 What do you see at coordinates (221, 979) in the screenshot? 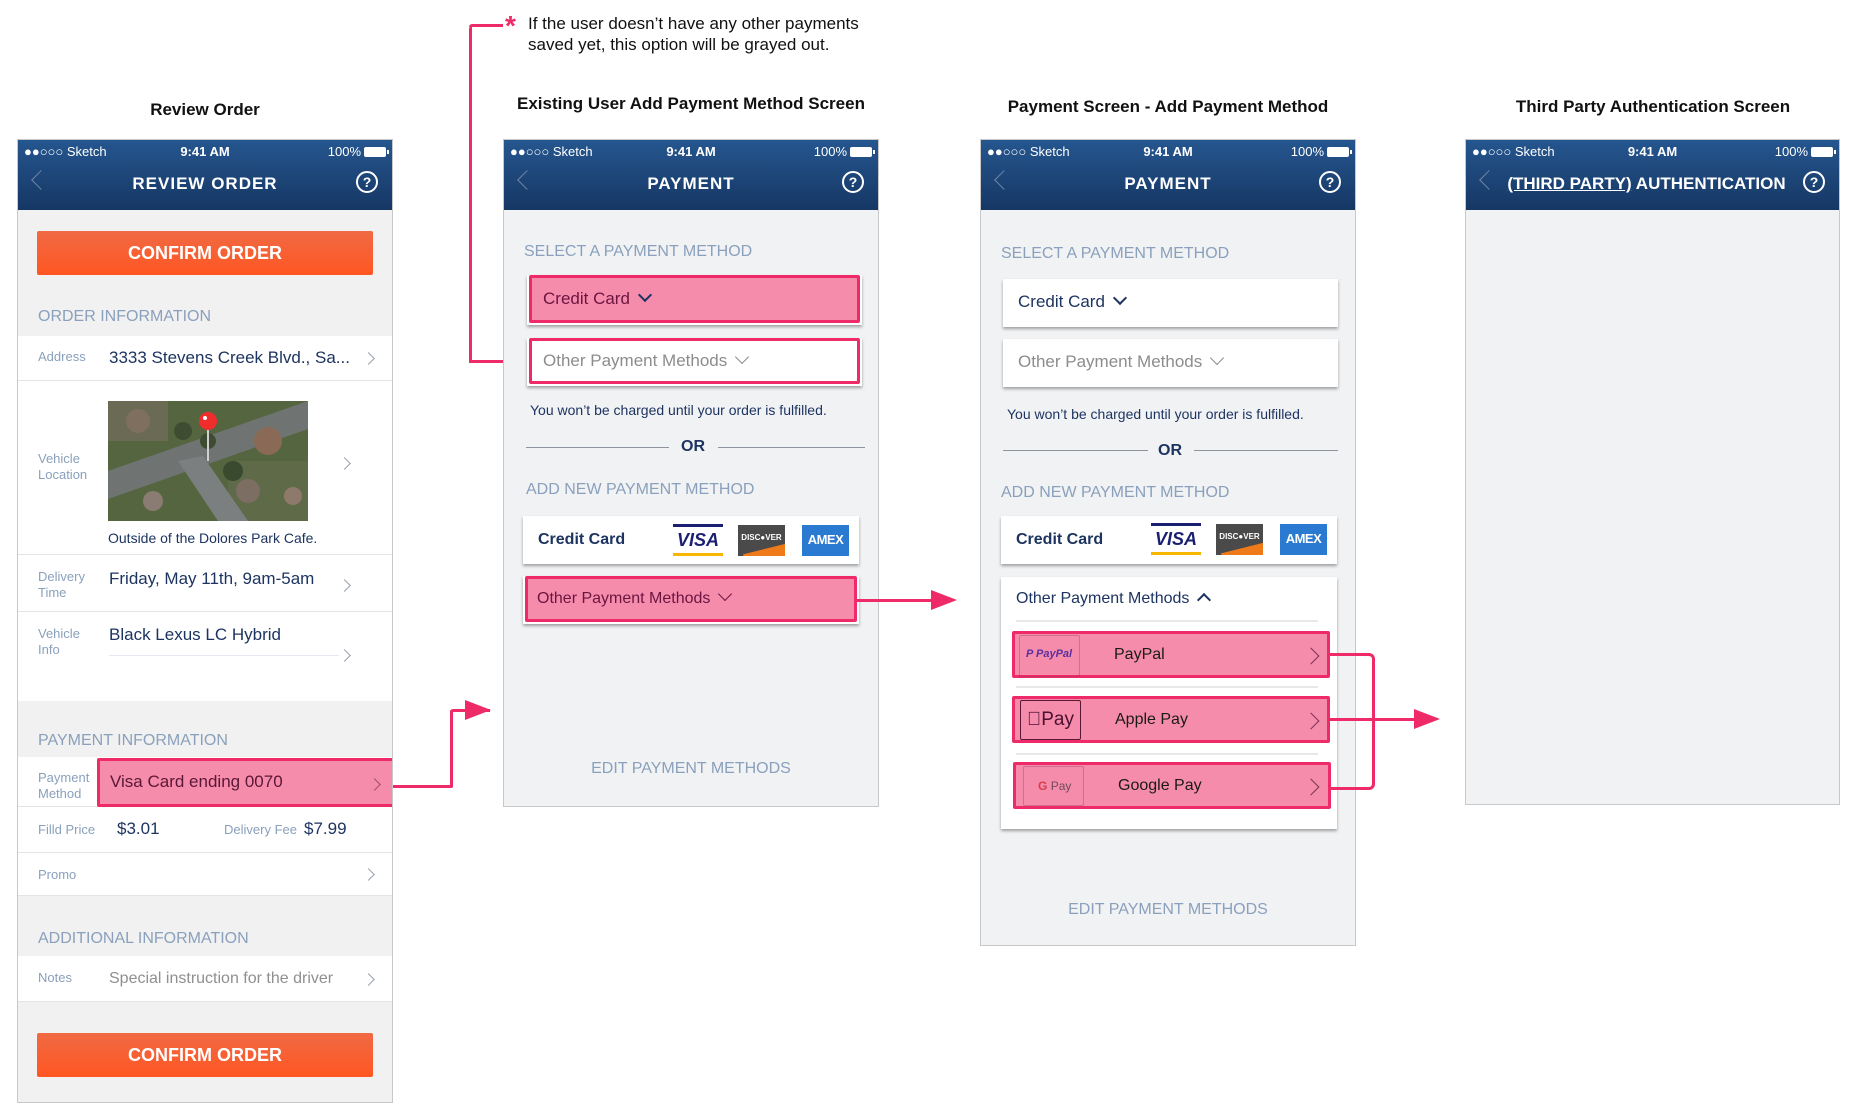
I see `notes-input: Special instruction for the driver` at bounding box center [221, 979].